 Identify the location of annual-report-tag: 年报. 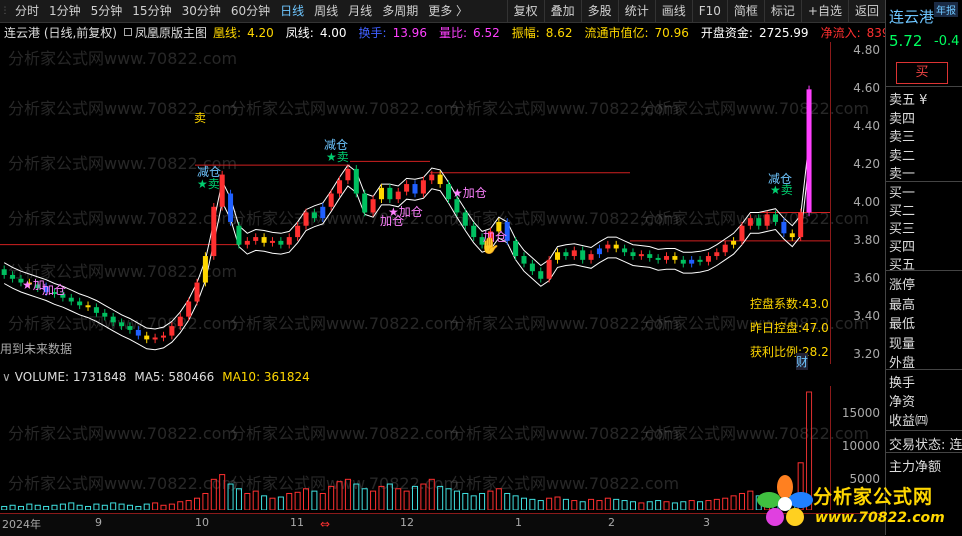
(946, 9).